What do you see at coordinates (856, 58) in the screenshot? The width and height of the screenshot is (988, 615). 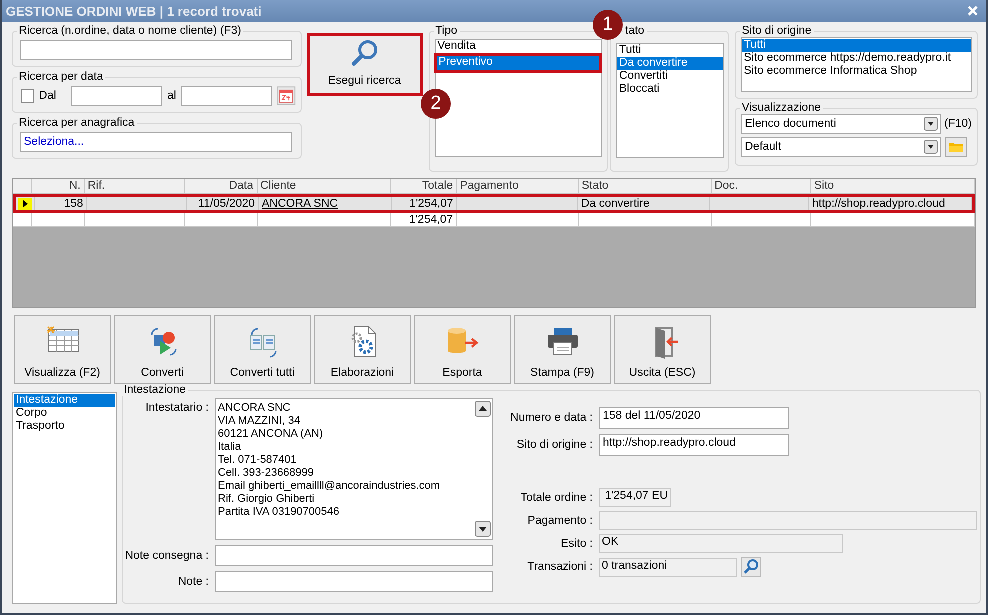 I see `list-item: Sito ecommerce https://demo.readypro.it` at bounding box center [856, 58].